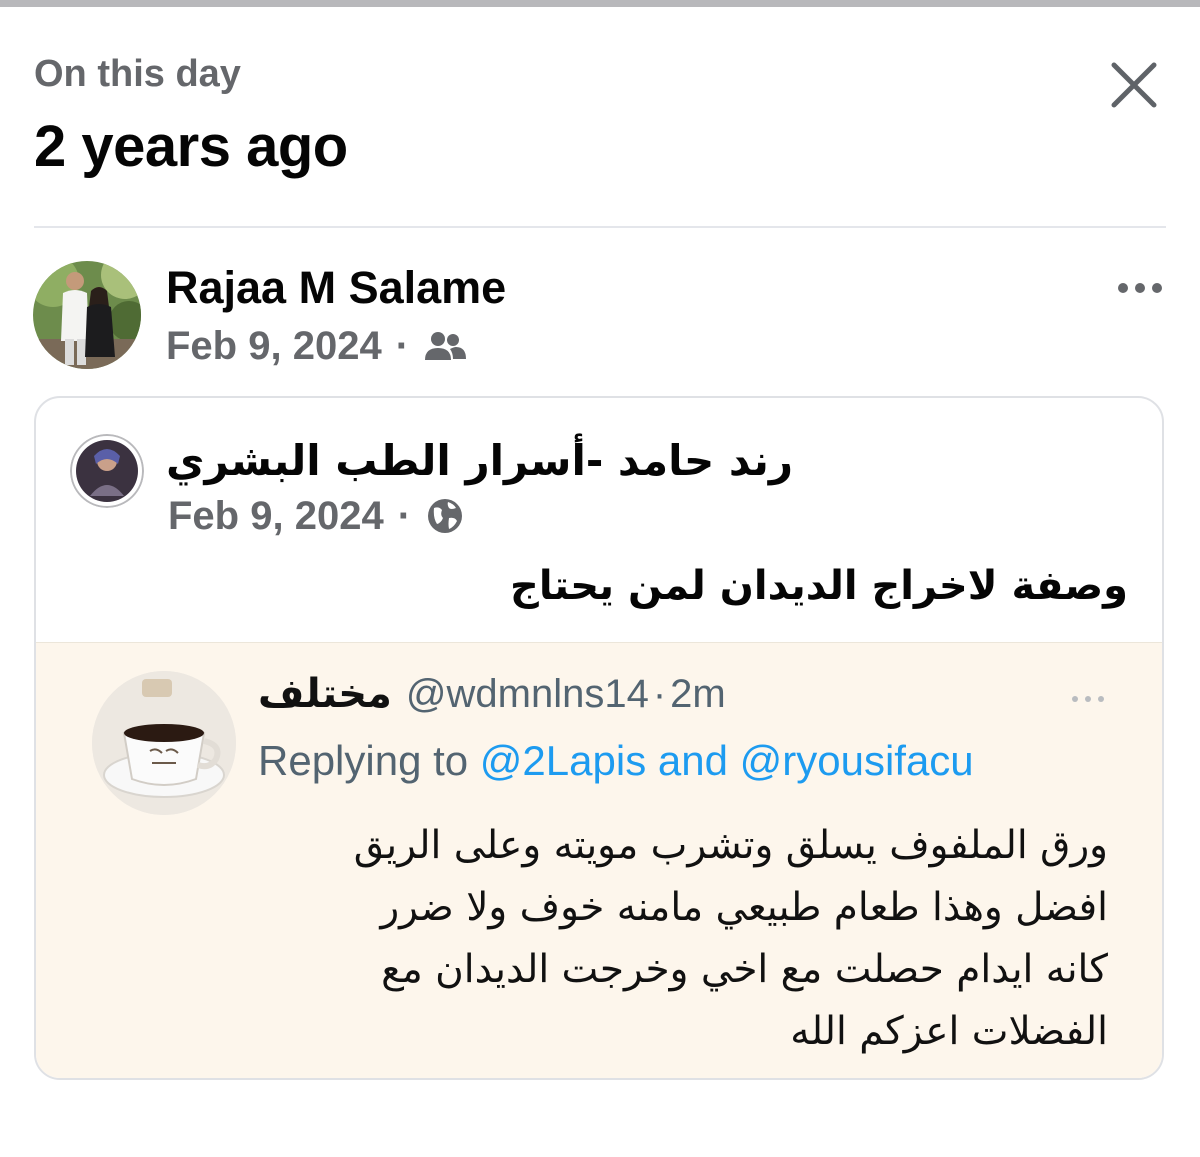  I want to click on shared-page-name: رند حامد -أسرار الطب البشري, so click(511, 461).